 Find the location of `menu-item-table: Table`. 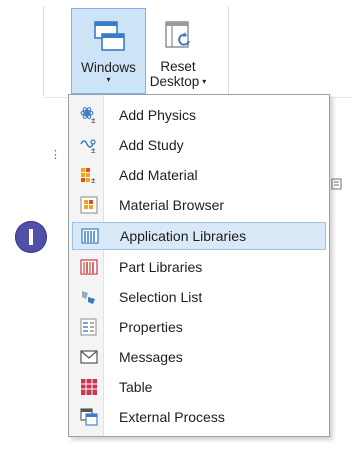

menu-item-table: Table is located at coordinates (199, 387).